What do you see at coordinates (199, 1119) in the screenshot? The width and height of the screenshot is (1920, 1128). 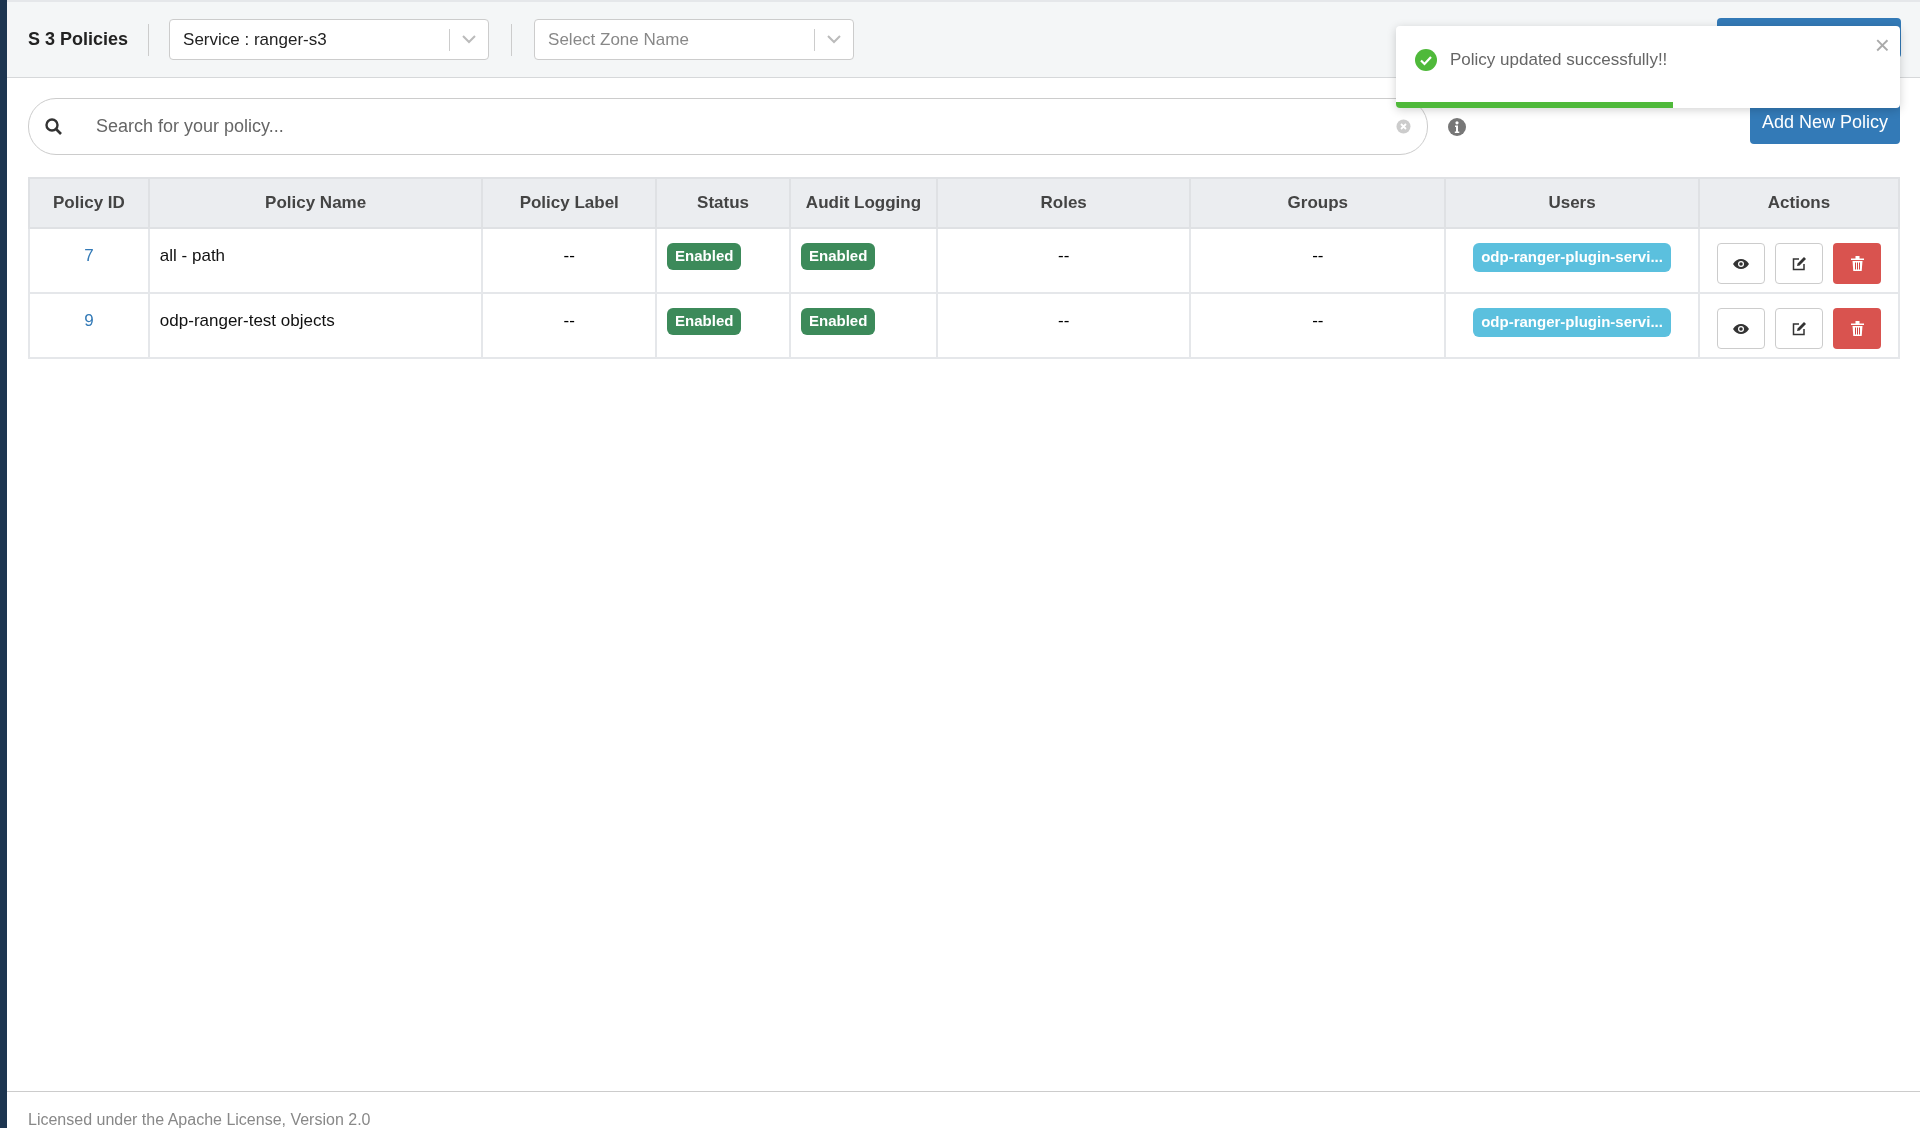 I see `footer-text: Licensed under the Apache License, Version 2.0` at bounding box center [199, 1119].